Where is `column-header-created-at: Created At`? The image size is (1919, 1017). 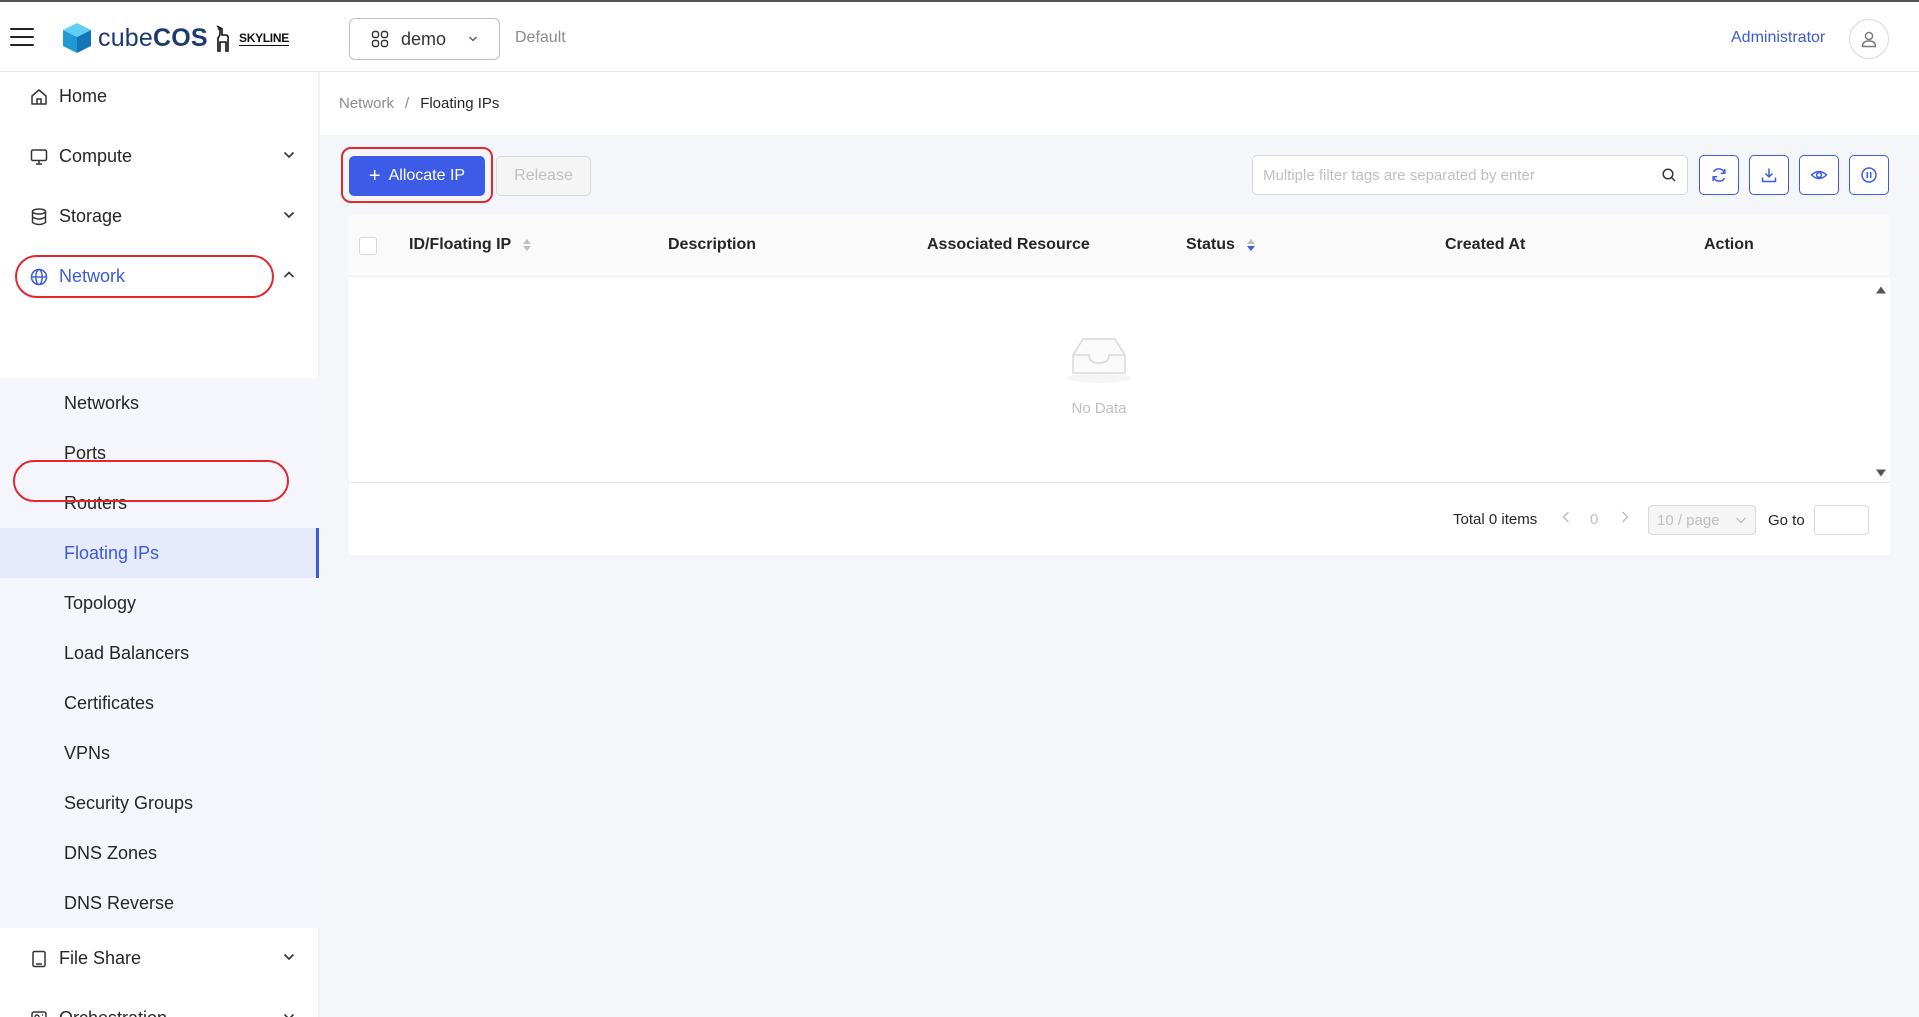
column-header-created-at: Created At is located at coordinates (1485, 244).